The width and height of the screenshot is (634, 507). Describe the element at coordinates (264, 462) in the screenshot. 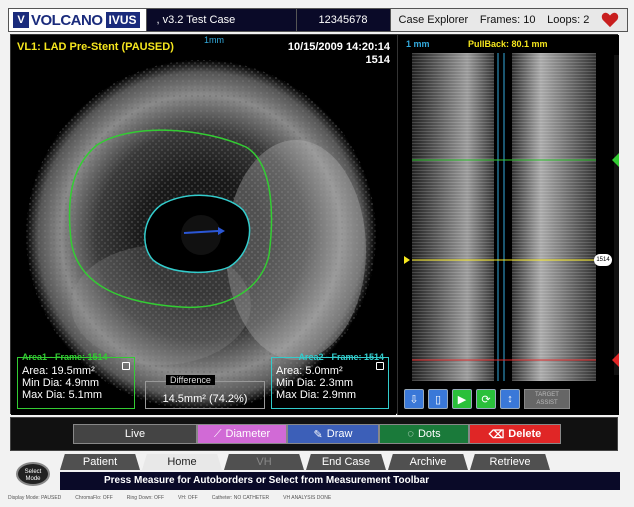

I see `tab-vh: VH` at that location.